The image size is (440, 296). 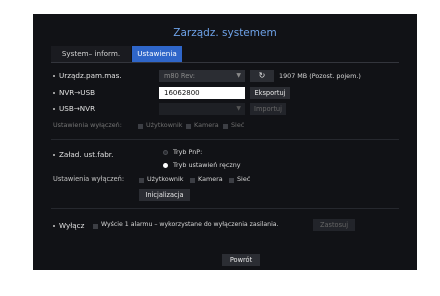 I want to click on exclude-settings-label: Ustawienia wyłączeń:, so click(x=87, y=125).